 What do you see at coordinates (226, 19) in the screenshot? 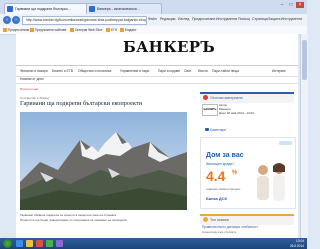
I see `menu-tools: Инструменти` at bounding box center [226, 19].